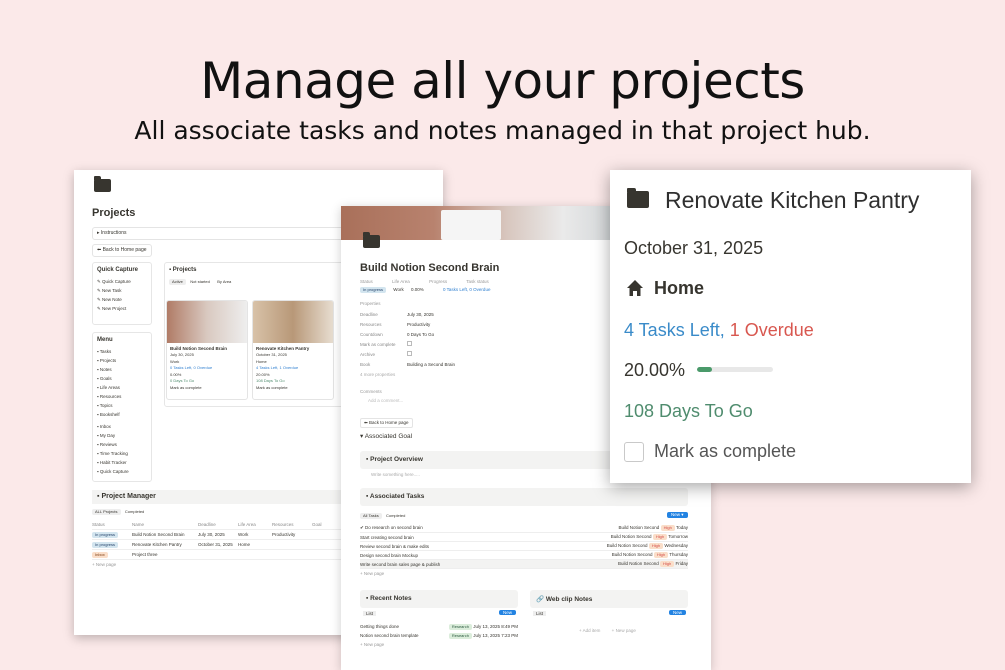 This screenshot has width=1005, height=670. I want to click on menu-item-label: My Day, so click(107, 435).